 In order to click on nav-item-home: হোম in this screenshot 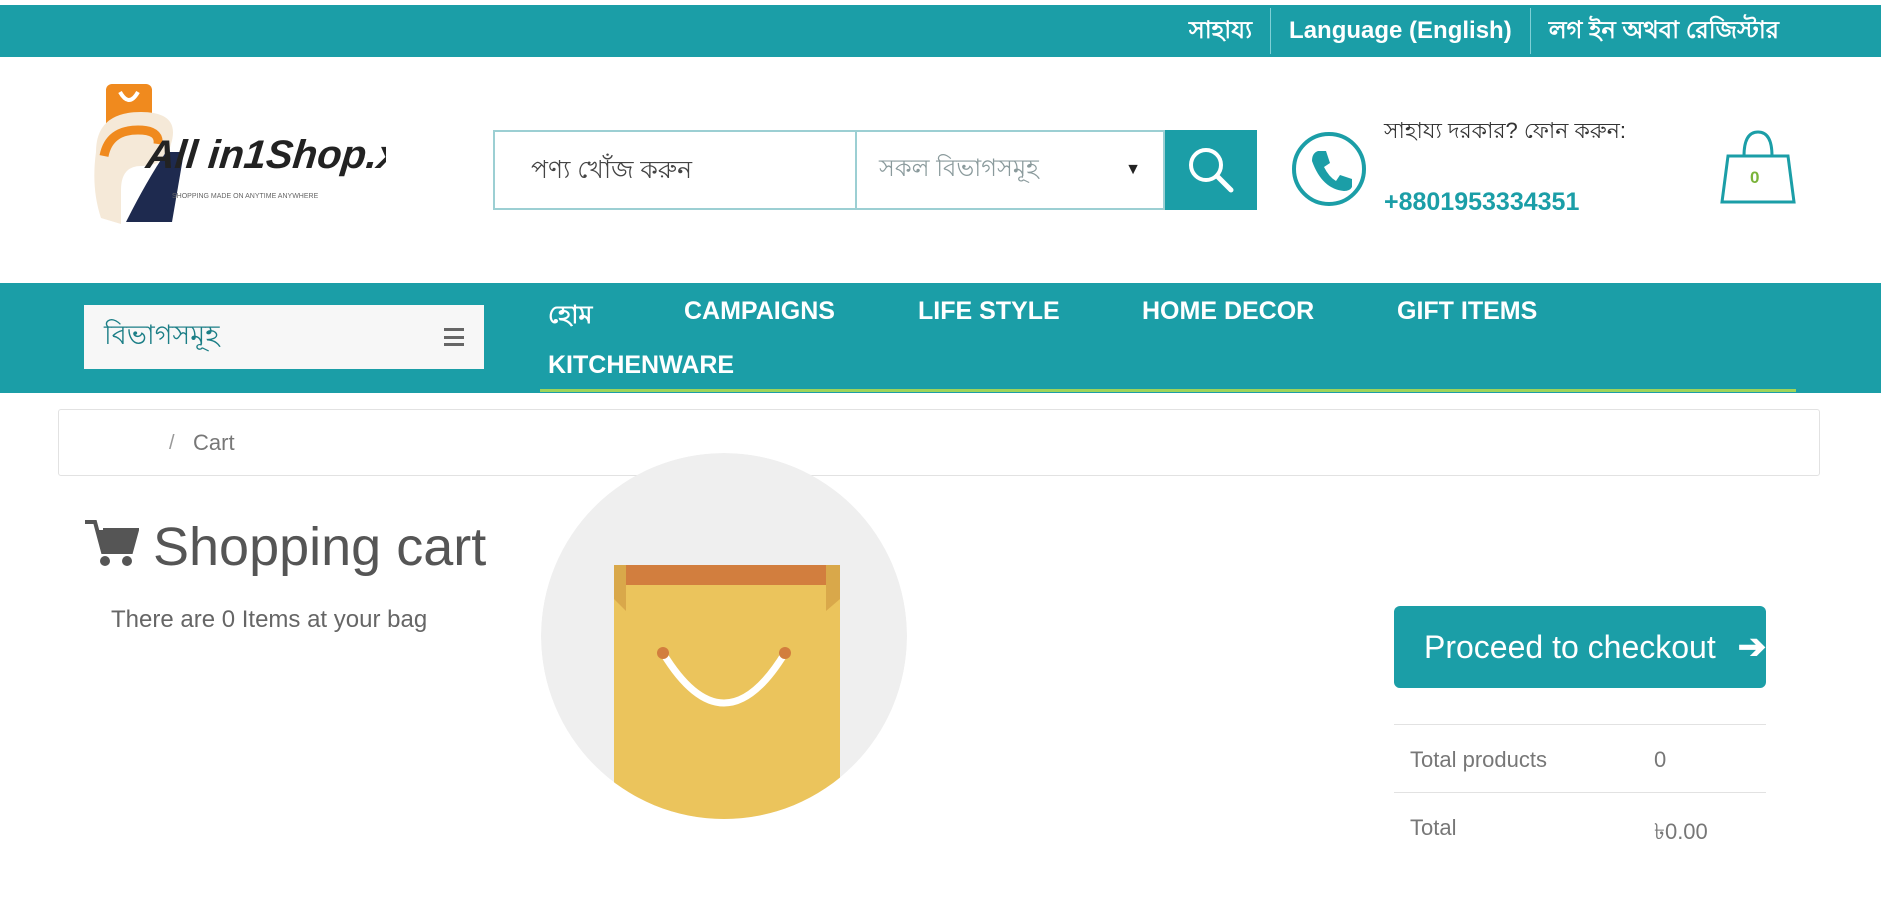, I will do `click(570, 316)`.